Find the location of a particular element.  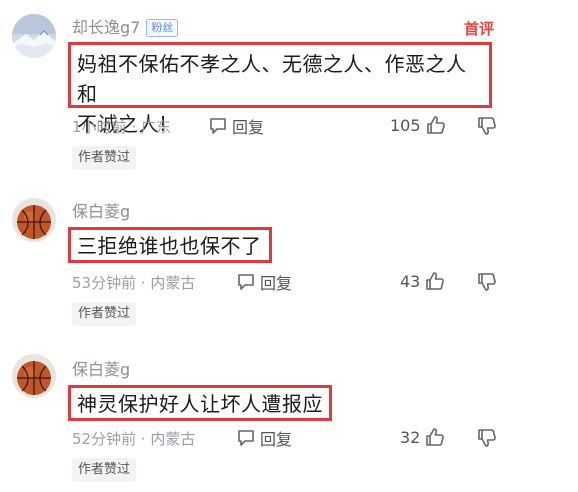

like-button: 32 is located at coordinates (423, 437).